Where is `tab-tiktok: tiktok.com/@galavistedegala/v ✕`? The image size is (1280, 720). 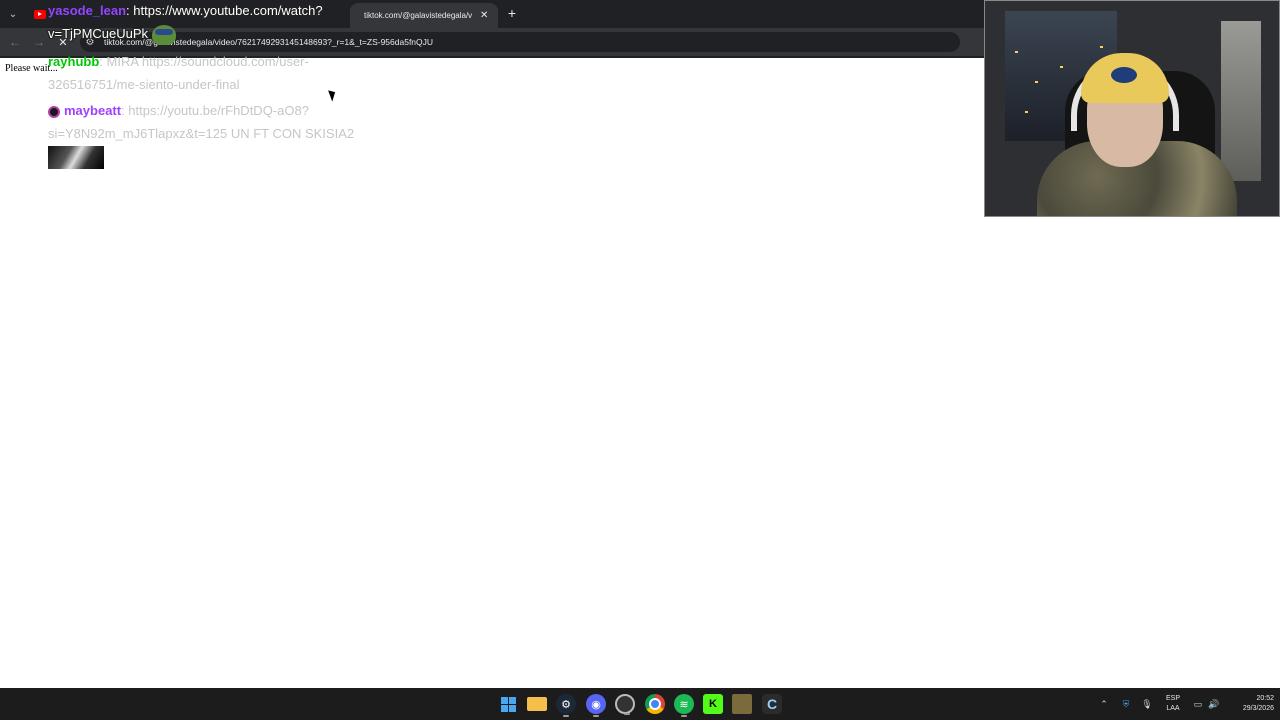
tab-tiktok: tiktok.com/@galavistedegala/v ✕ is located at coordinates (424, 15).